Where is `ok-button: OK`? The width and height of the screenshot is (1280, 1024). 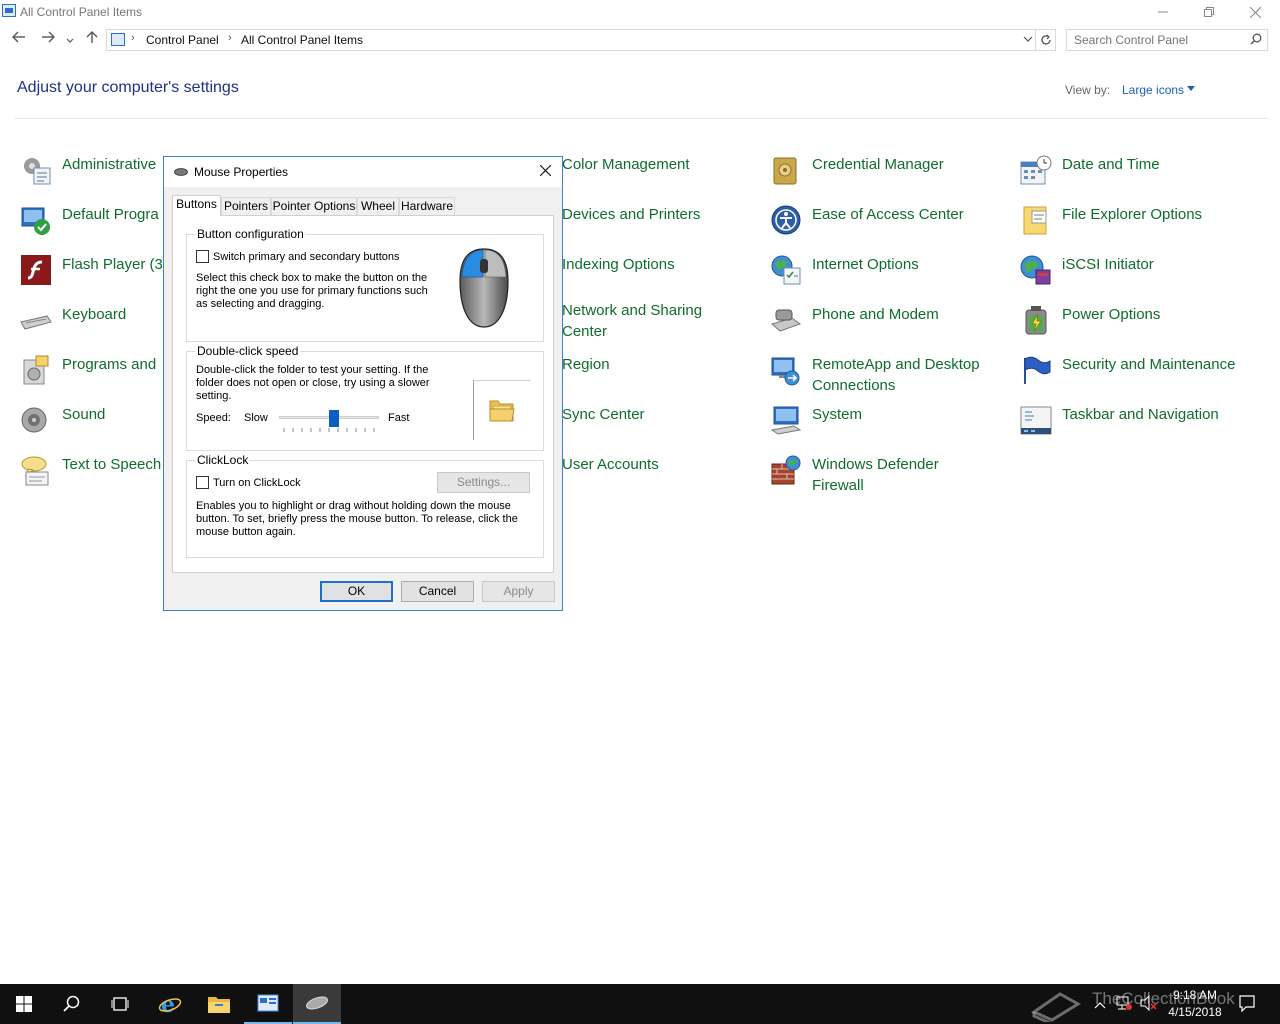 ok-button: OK is located at coordinates (356, 591).